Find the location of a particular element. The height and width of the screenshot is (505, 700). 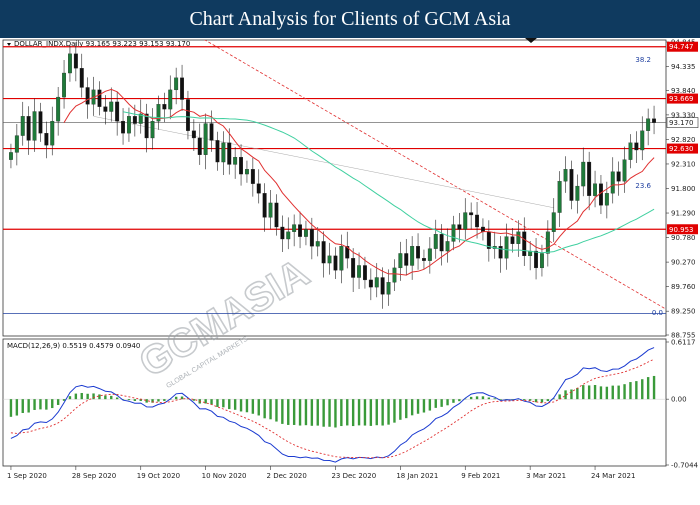

trend-line-secondary is located at coordinates (323, 162).